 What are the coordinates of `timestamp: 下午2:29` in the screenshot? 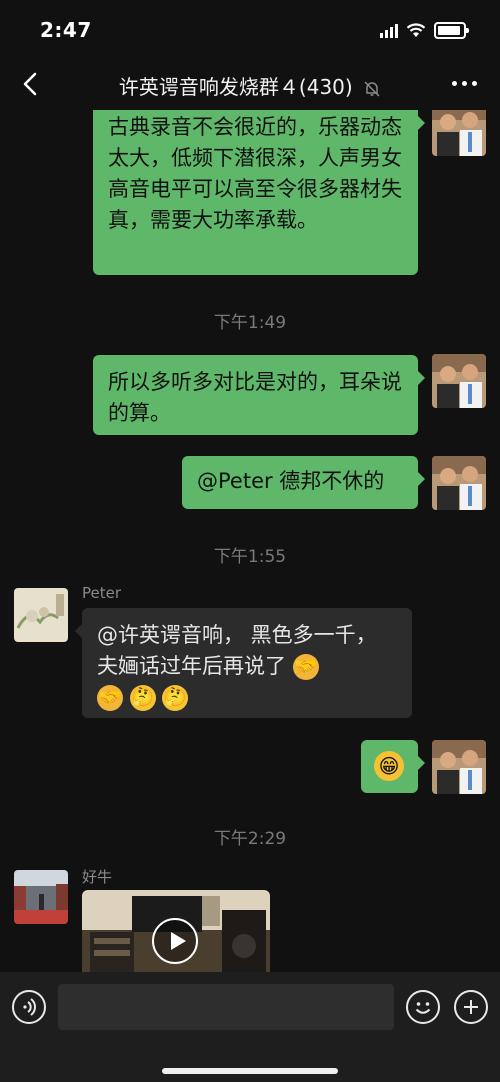 It's located at (250, 839).